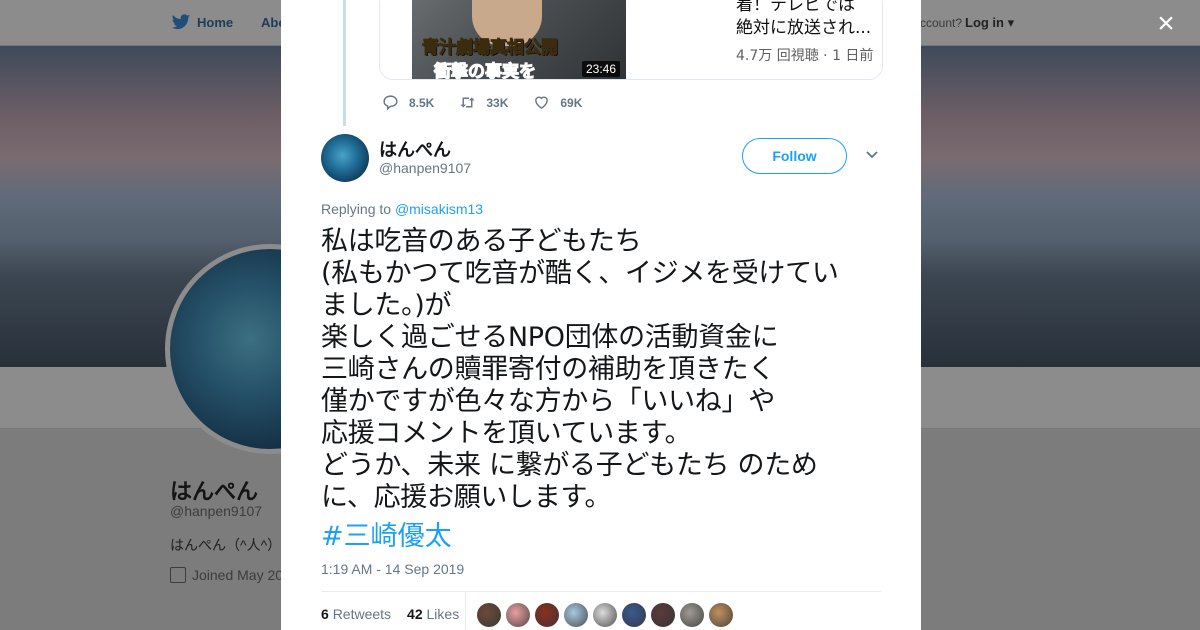  I want to click on video-duration: 23:46, so click(600, 69).